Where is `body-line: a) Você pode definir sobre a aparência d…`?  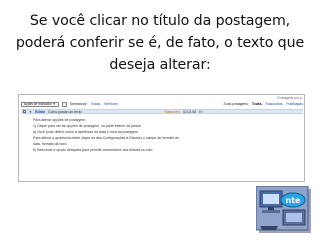
body-line: a) Você pode definir sobre a aparência d… is located at coordinates (85, 131).